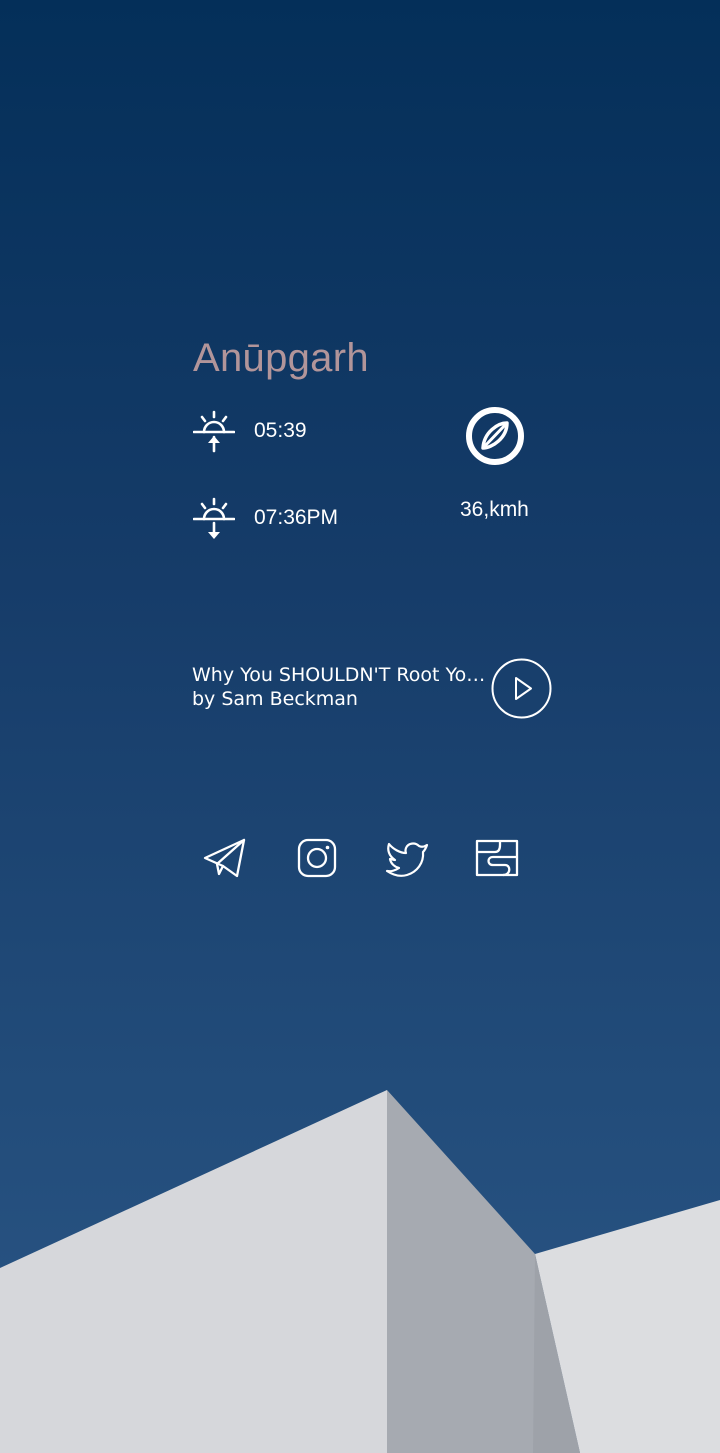  I want to click on city-name: Anūpgarh, so click(281, 358).